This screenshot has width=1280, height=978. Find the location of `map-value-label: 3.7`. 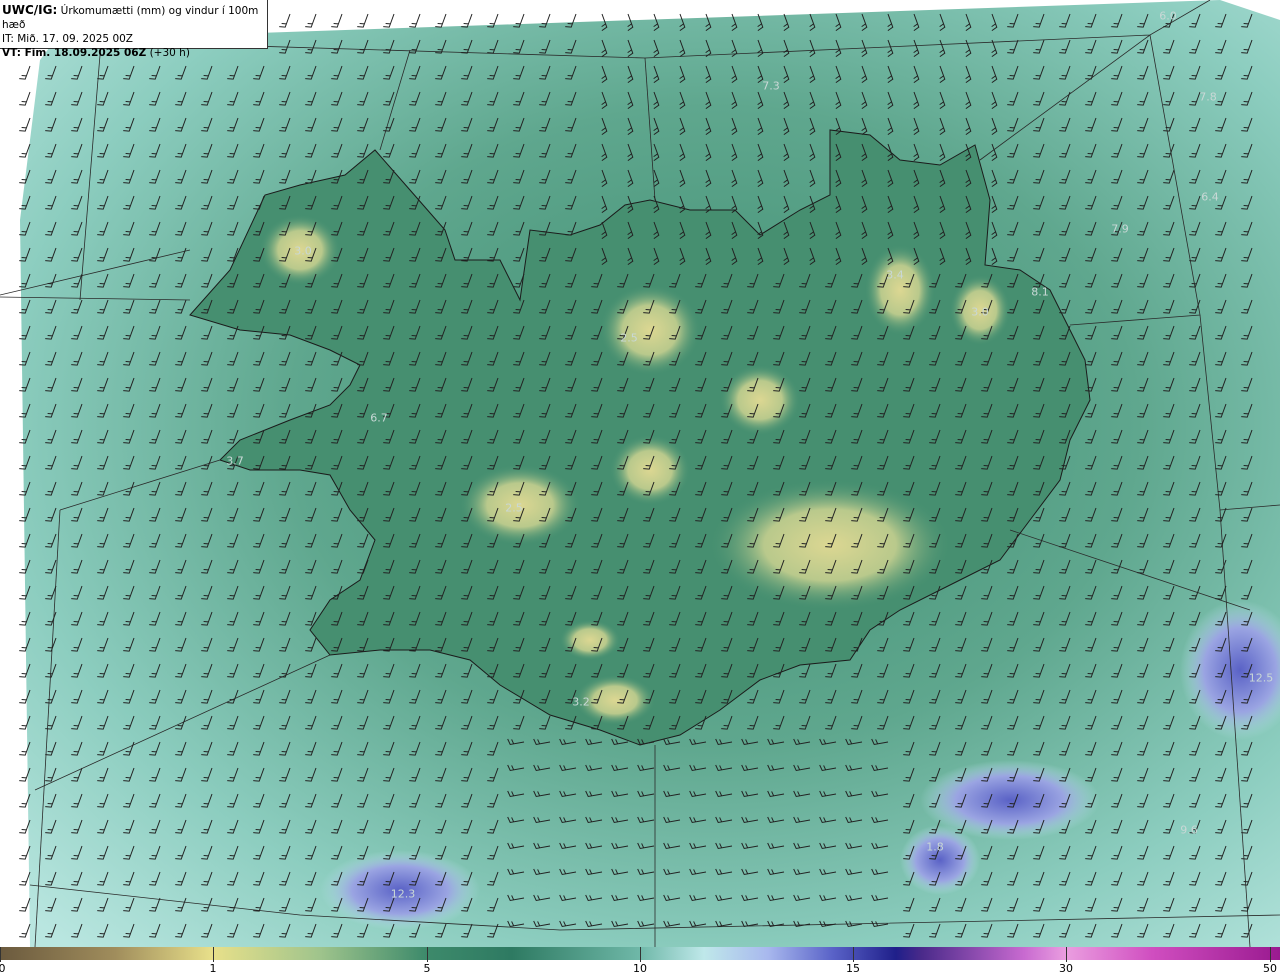

map-value-label: 3.7 is located at coordinates (235, 461).